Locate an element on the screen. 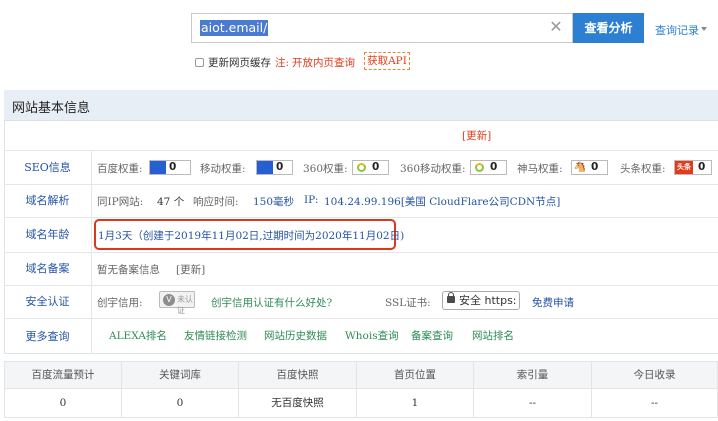 The height and width of the screenshot is (421, 718). seo-shenma-badge: 🐴 0 is located at coordinates (589, 167).